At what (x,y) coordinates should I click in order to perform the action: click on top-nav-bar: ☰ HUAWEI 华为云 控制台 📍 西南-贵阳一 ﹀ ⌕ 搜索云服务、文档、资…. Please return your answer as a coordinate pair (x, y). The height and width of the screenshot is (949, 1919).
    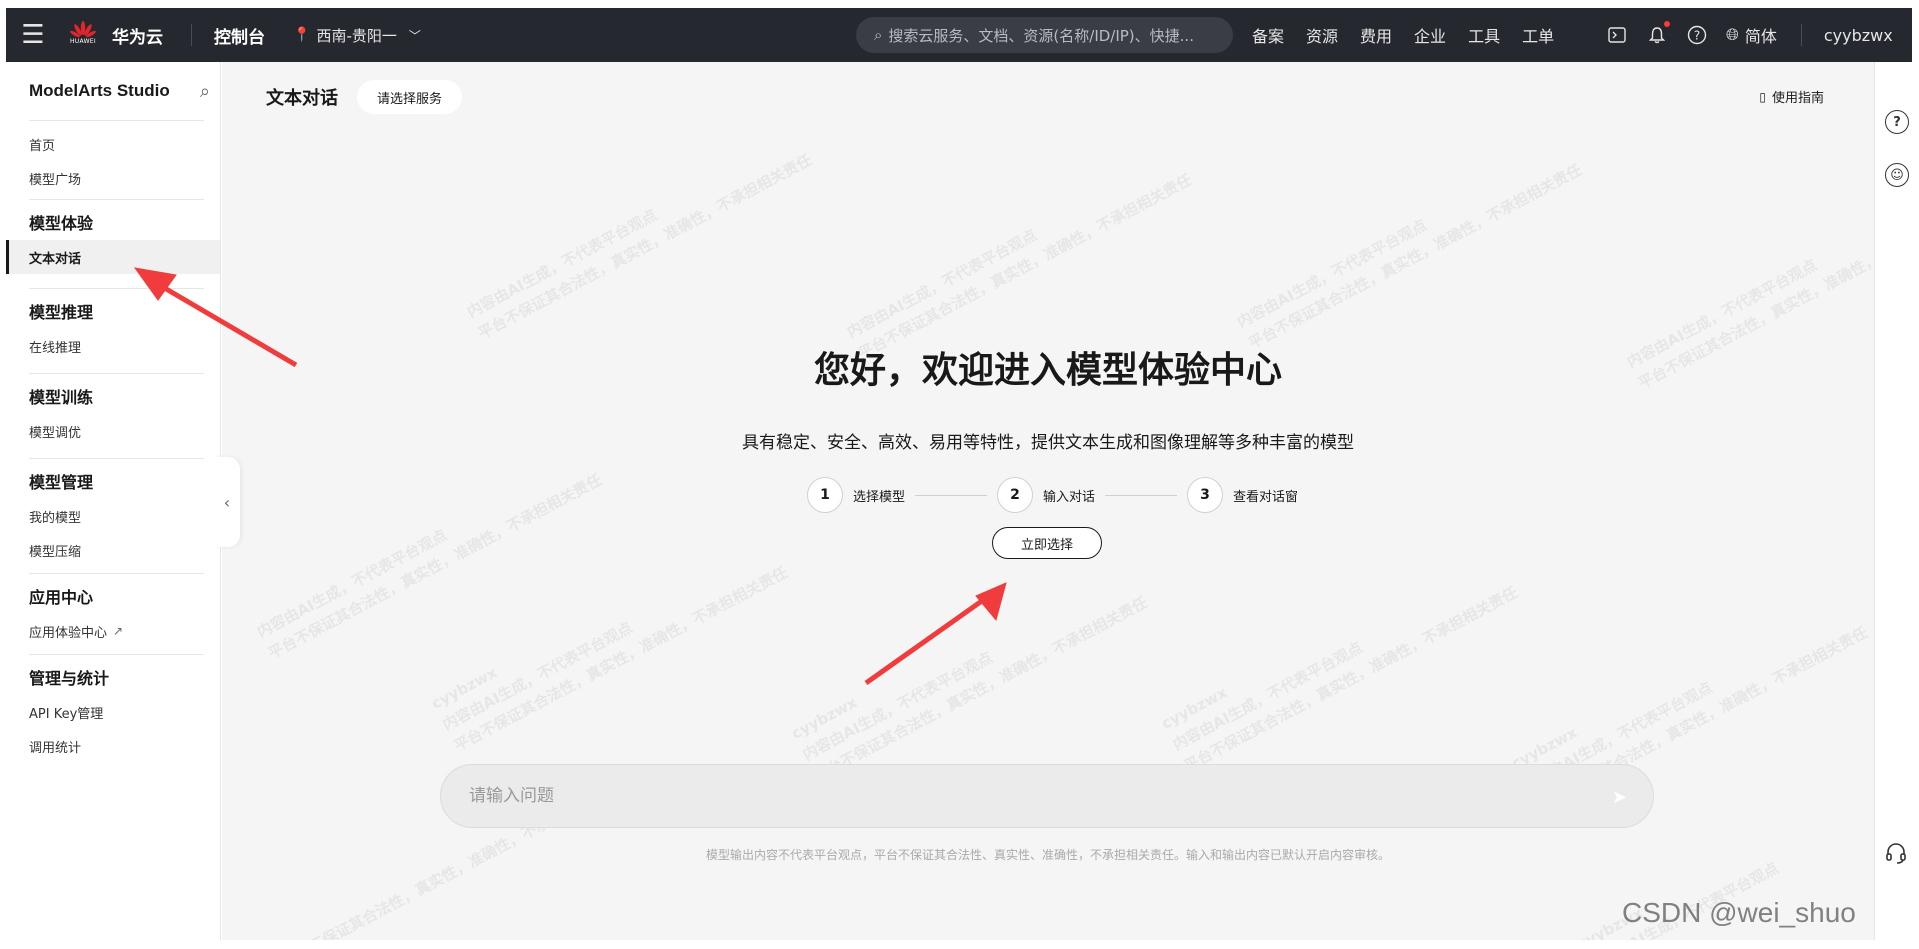
    Looking at the image, I should click on (959, 35).